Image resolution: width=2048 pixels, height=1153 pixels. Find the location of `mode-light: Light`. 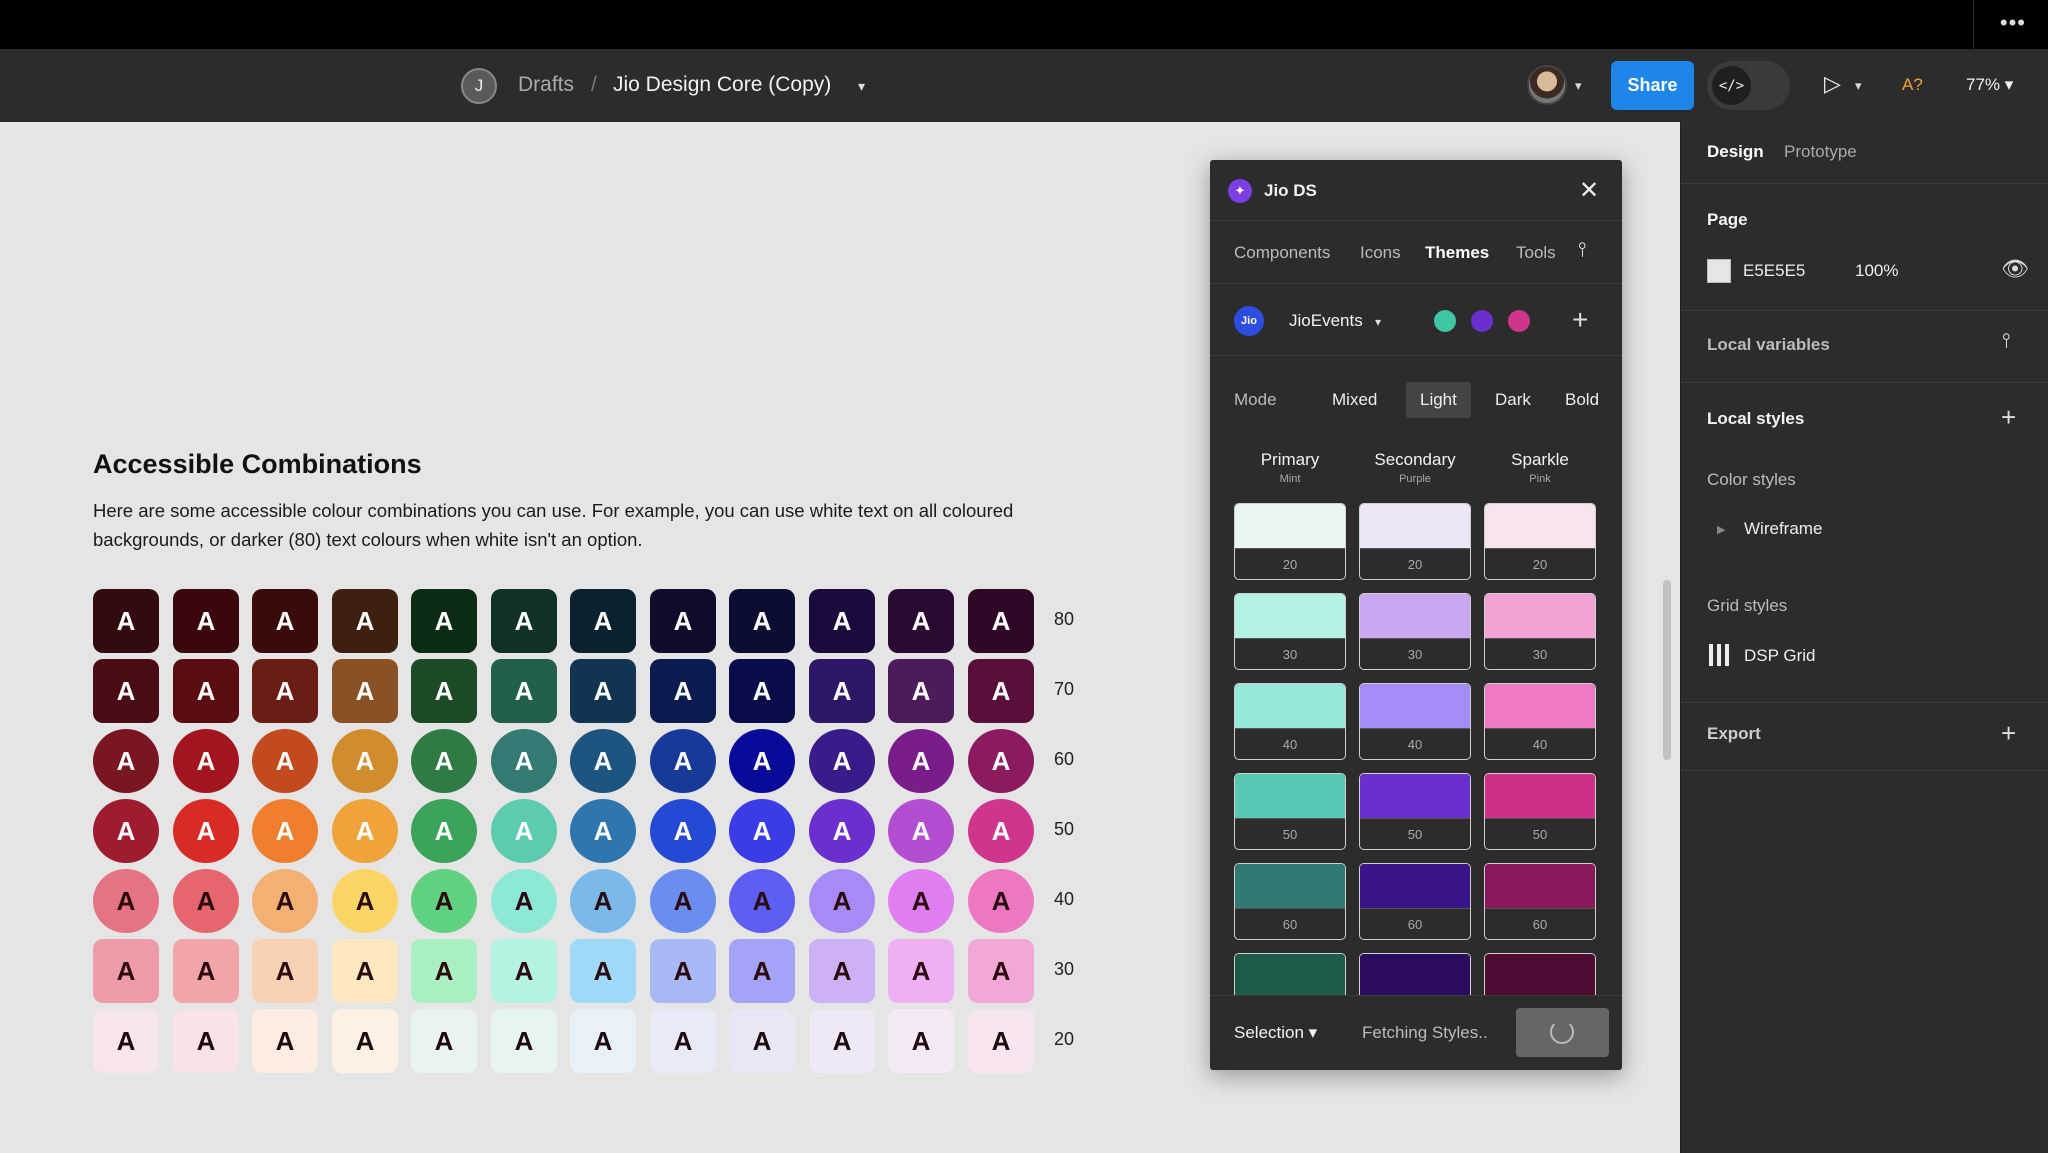

mode-light: Light is located at coordinates (1438, 400).